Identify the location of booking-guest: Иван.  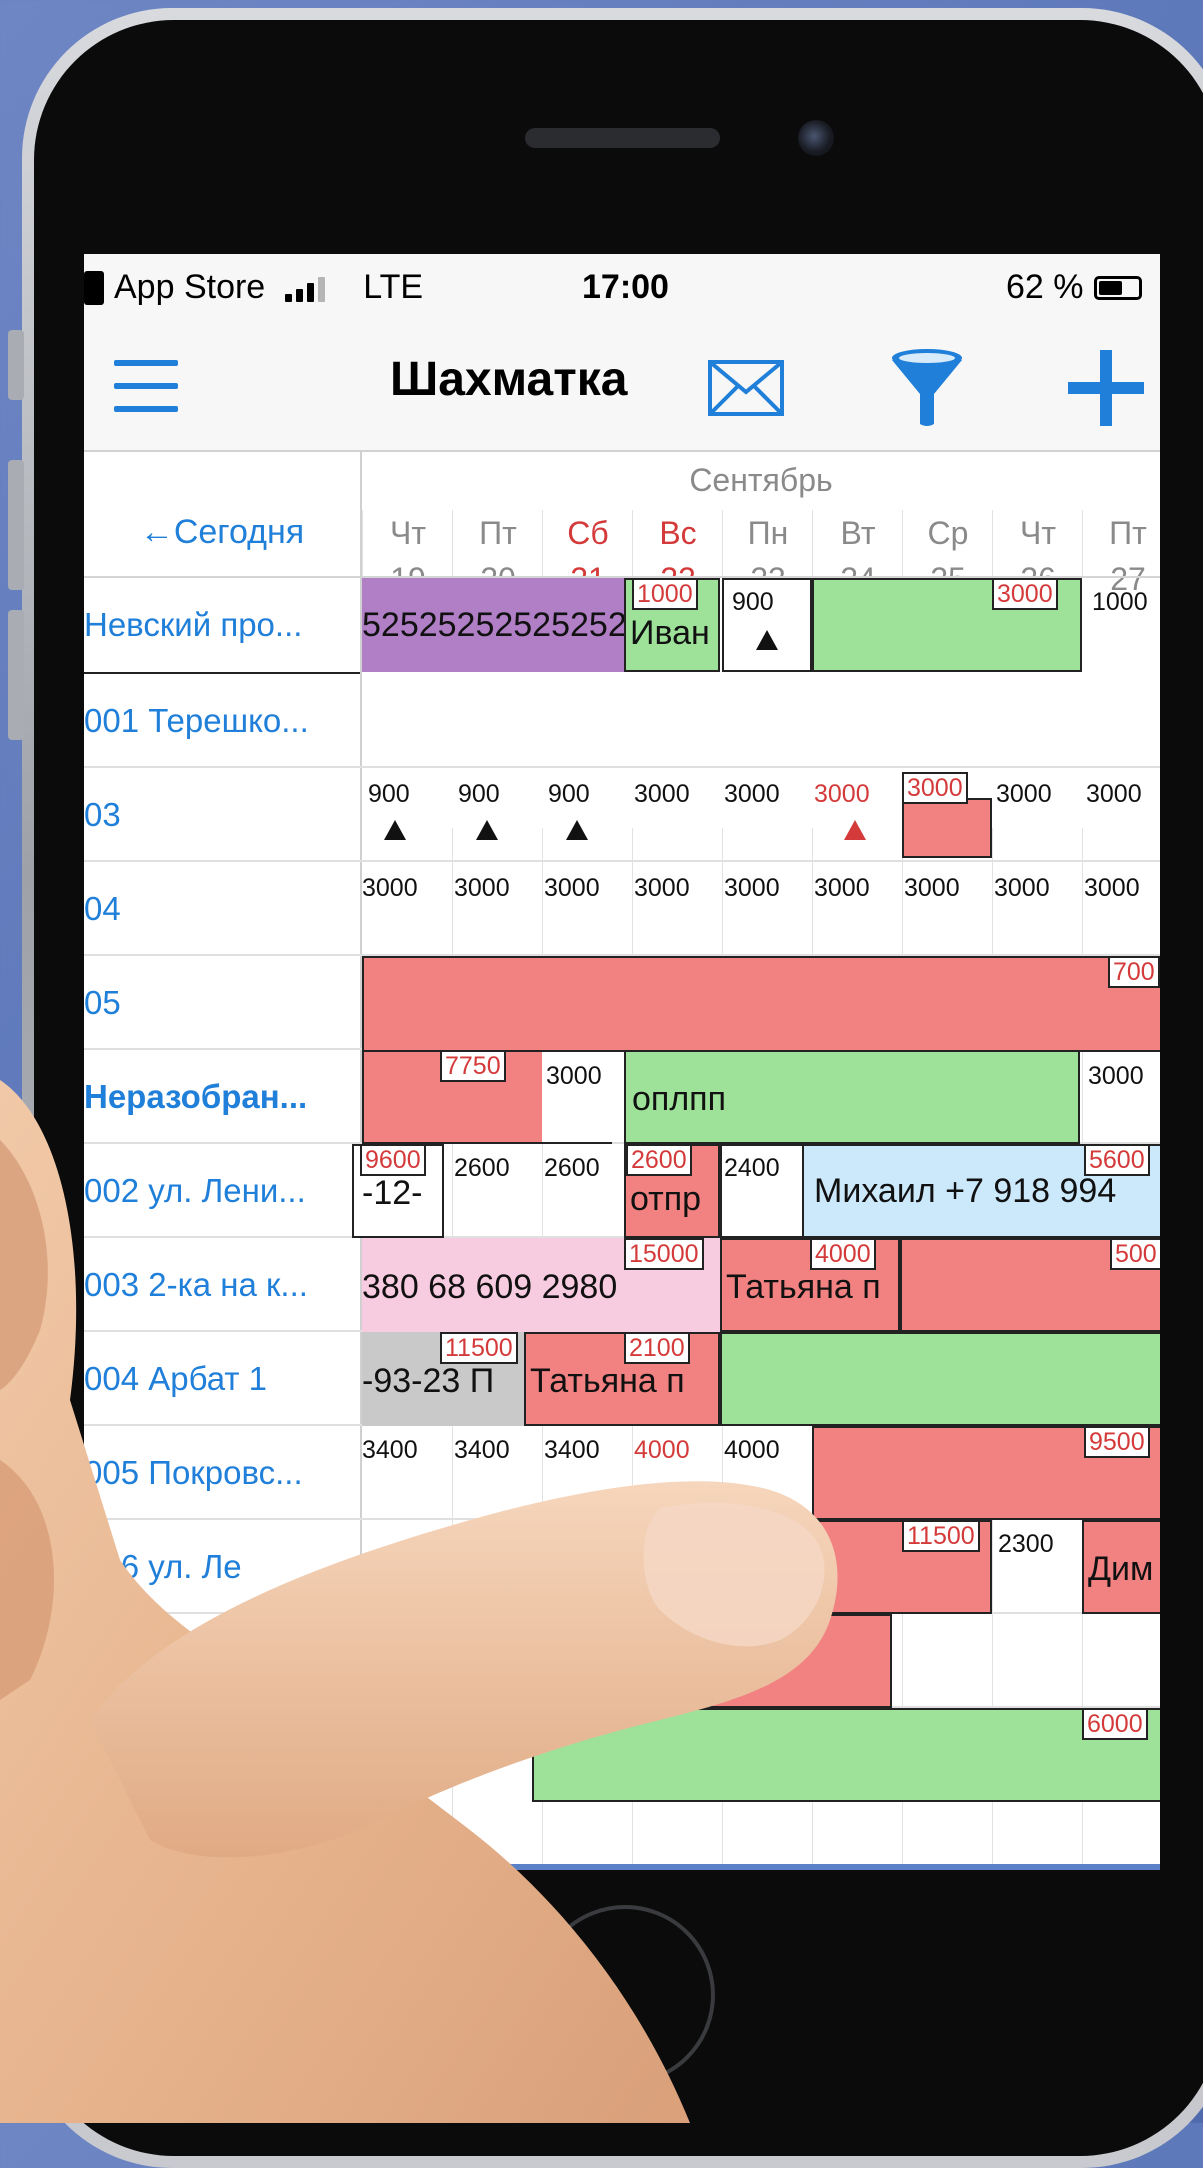
(670, 633).